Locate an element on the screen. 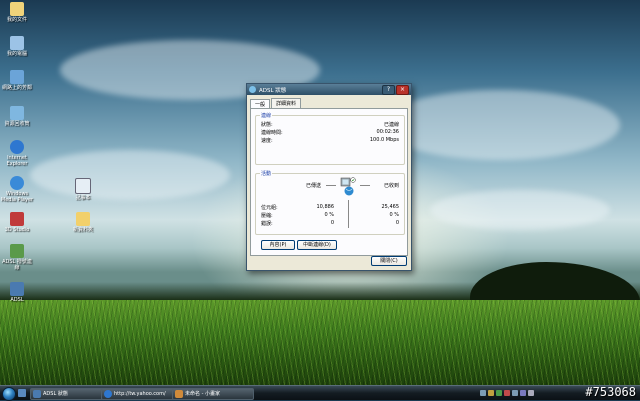  taskbar-item-label: http://tw.yahoo.com/ is located at coordinates (140, 394).